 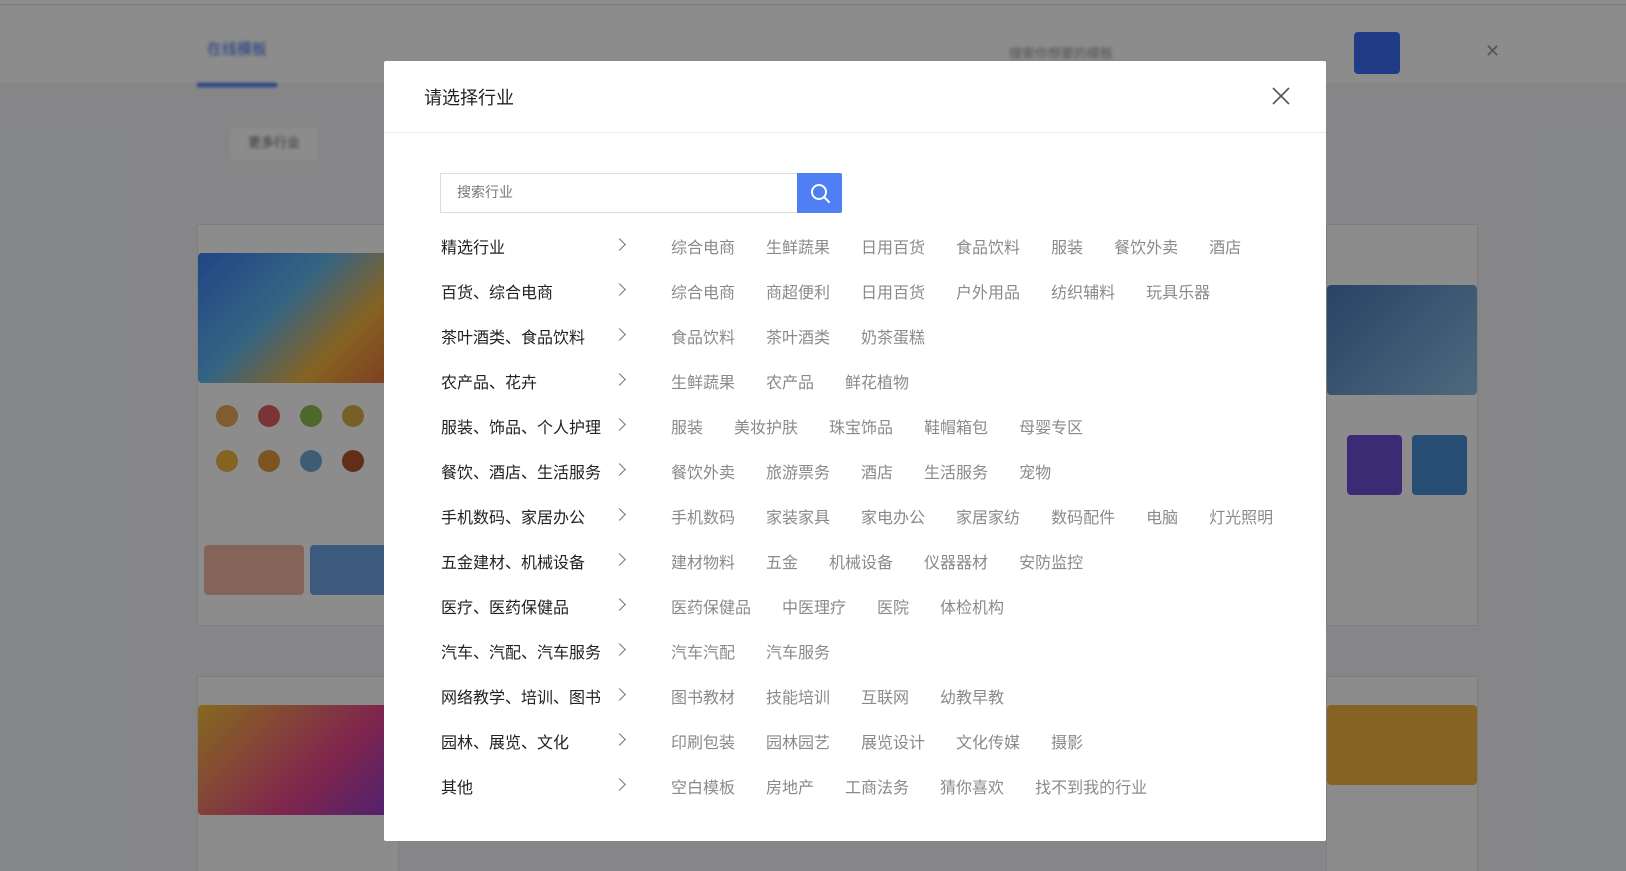 I want to click on industry-category: 手机数码、家居办公, so click(x=537, y=516).